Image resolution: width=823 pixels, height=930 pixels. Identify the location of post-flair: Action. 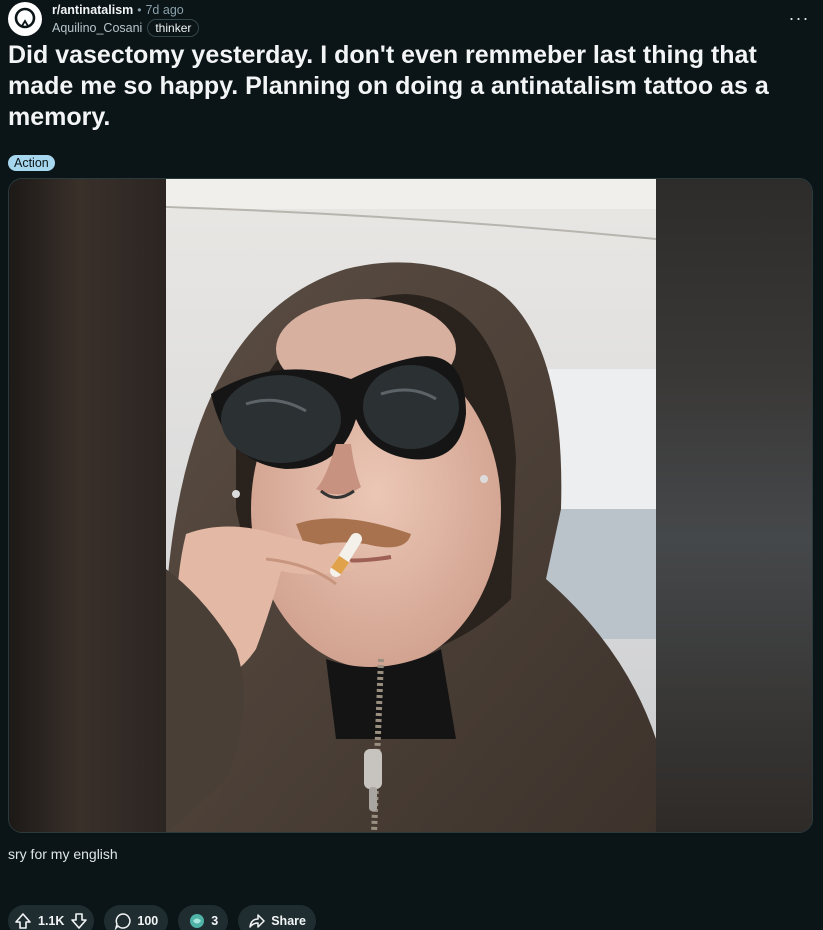
(31, 163).